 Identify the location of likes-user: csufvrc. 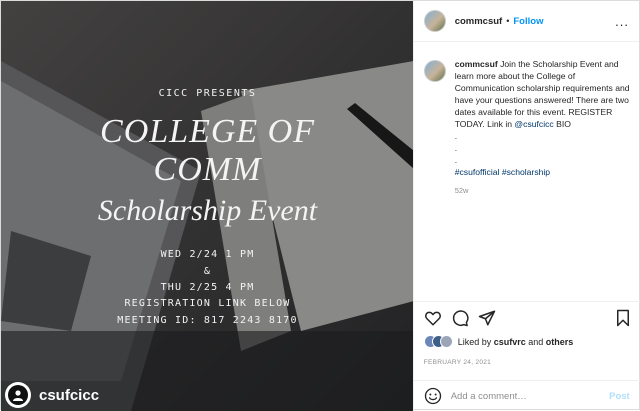
(510, 342).